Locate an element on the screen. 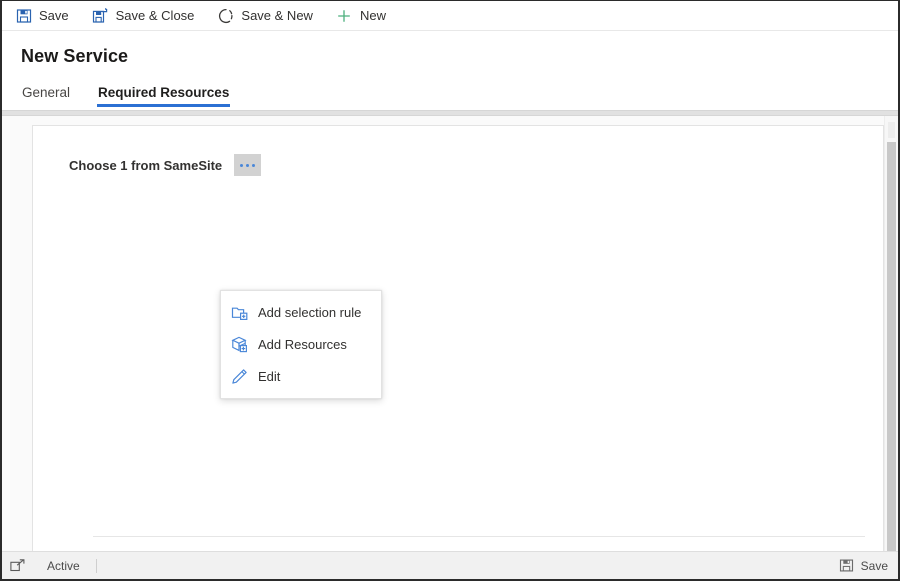  pencil-icon is located at coordinates (239, 376).